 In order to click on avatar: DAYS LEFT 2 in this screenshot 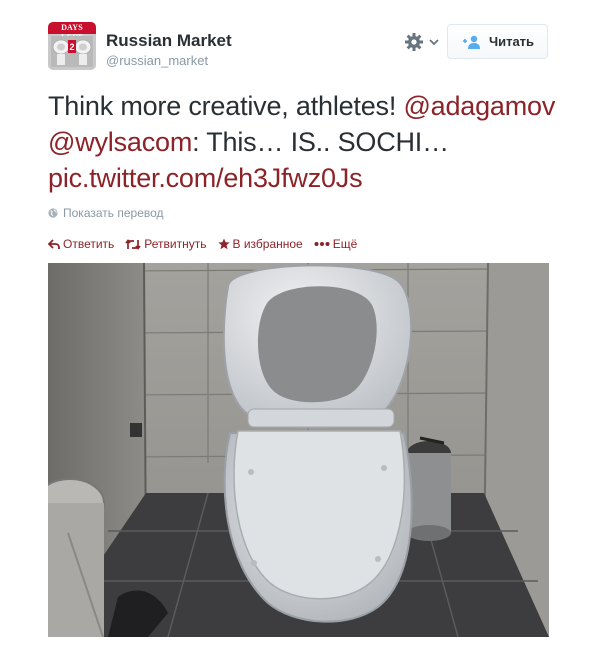, I will do `click(72, 46)`.